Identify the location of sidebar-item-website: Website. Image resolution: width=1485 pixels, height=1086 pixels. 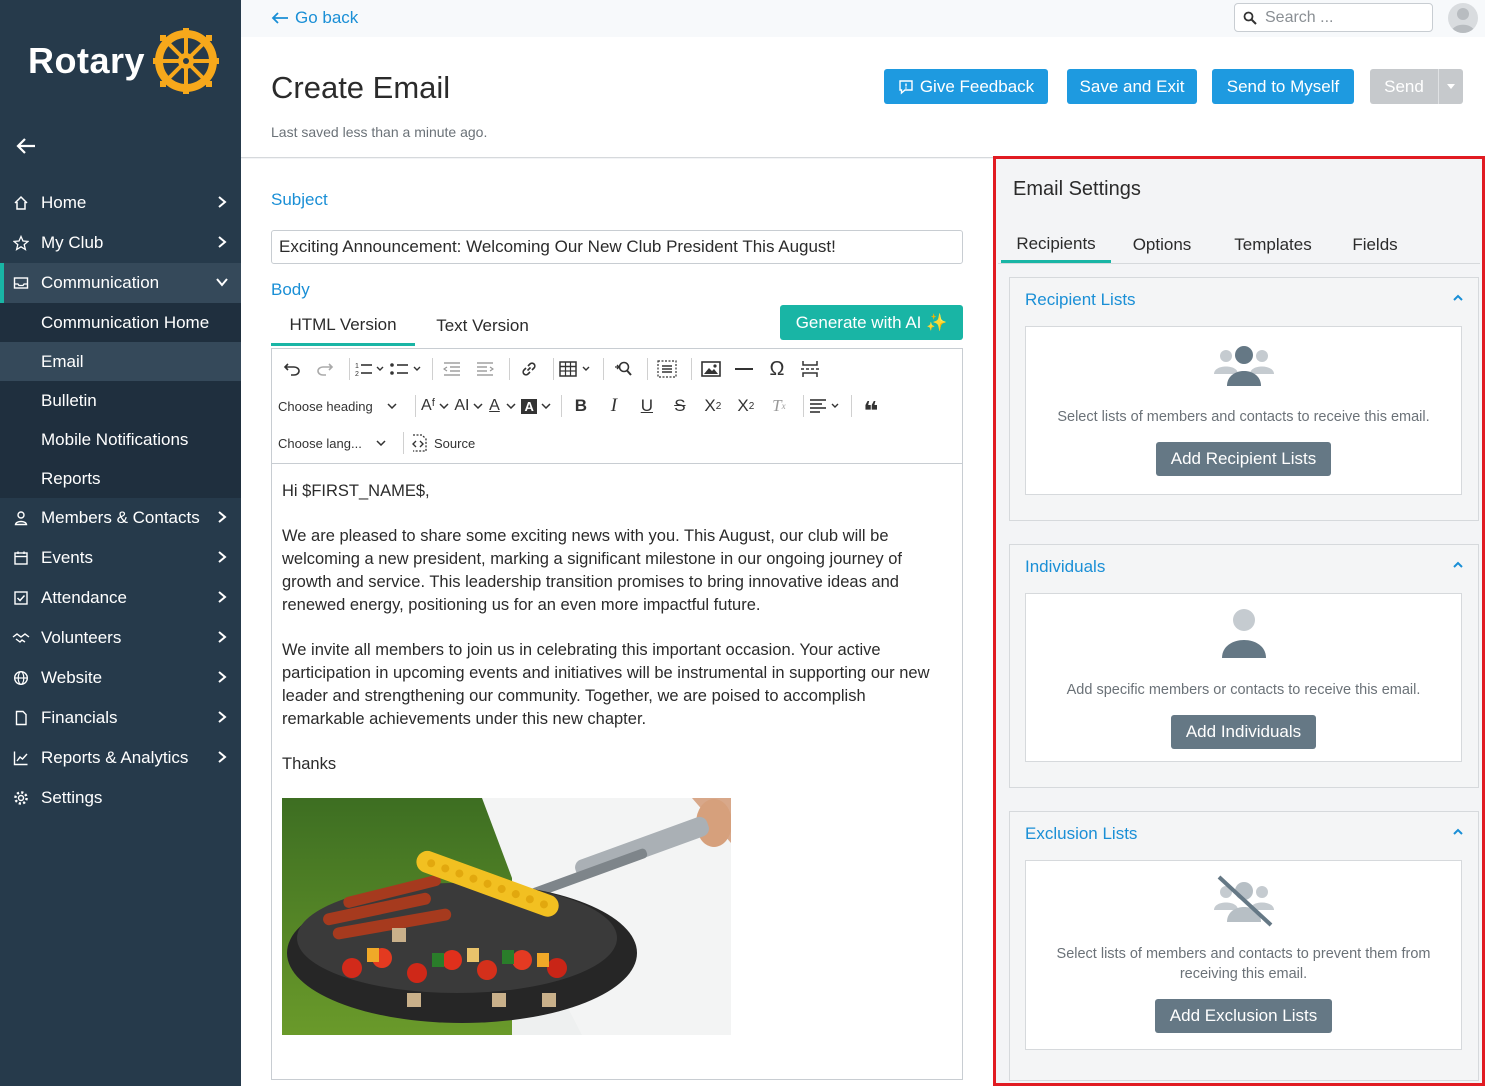
(120, 678).